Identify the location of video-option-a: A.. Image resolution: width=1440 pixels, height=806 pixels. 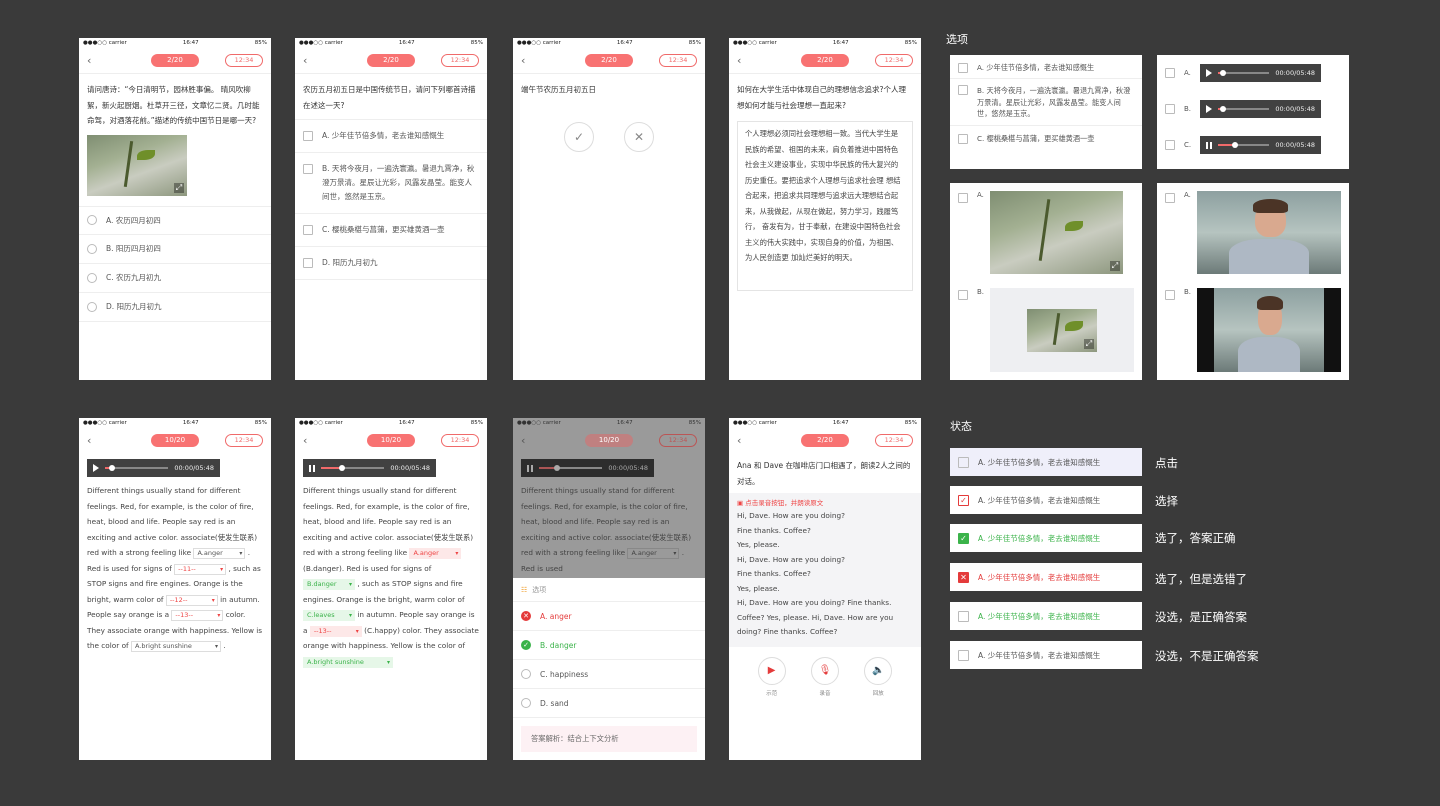
(1253, 228).